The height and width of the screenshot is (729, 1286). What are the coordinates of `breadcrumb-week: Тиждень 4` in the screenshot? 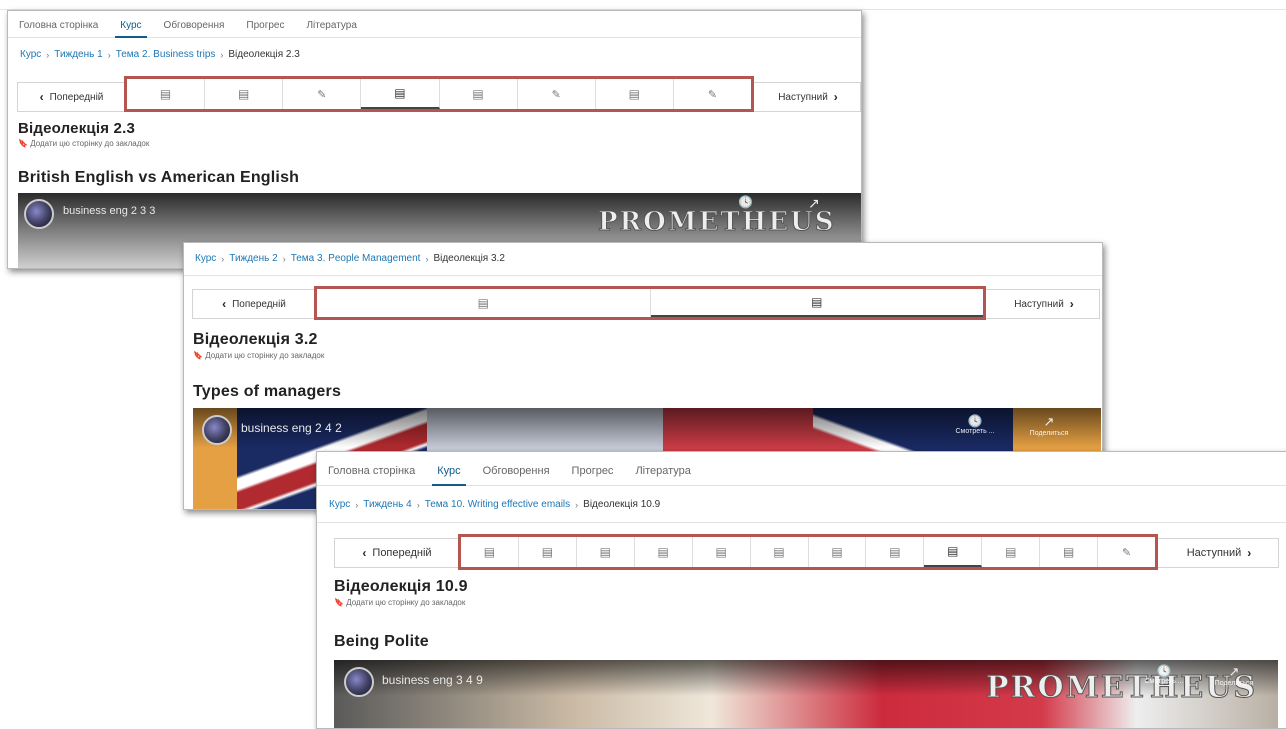 It's located at (387, 504).